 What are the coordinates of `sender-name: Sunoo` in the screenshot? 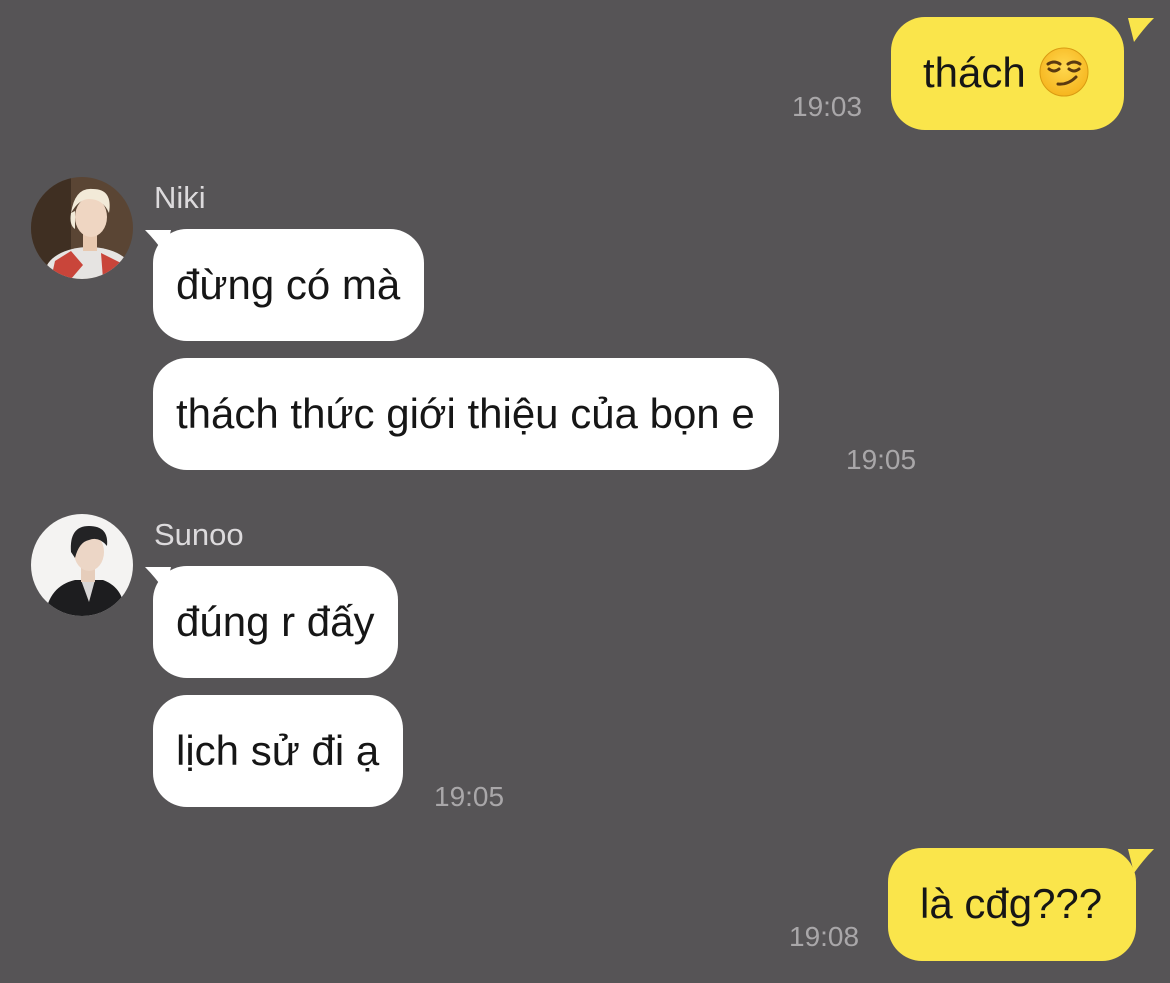 It's located at (199, 534).